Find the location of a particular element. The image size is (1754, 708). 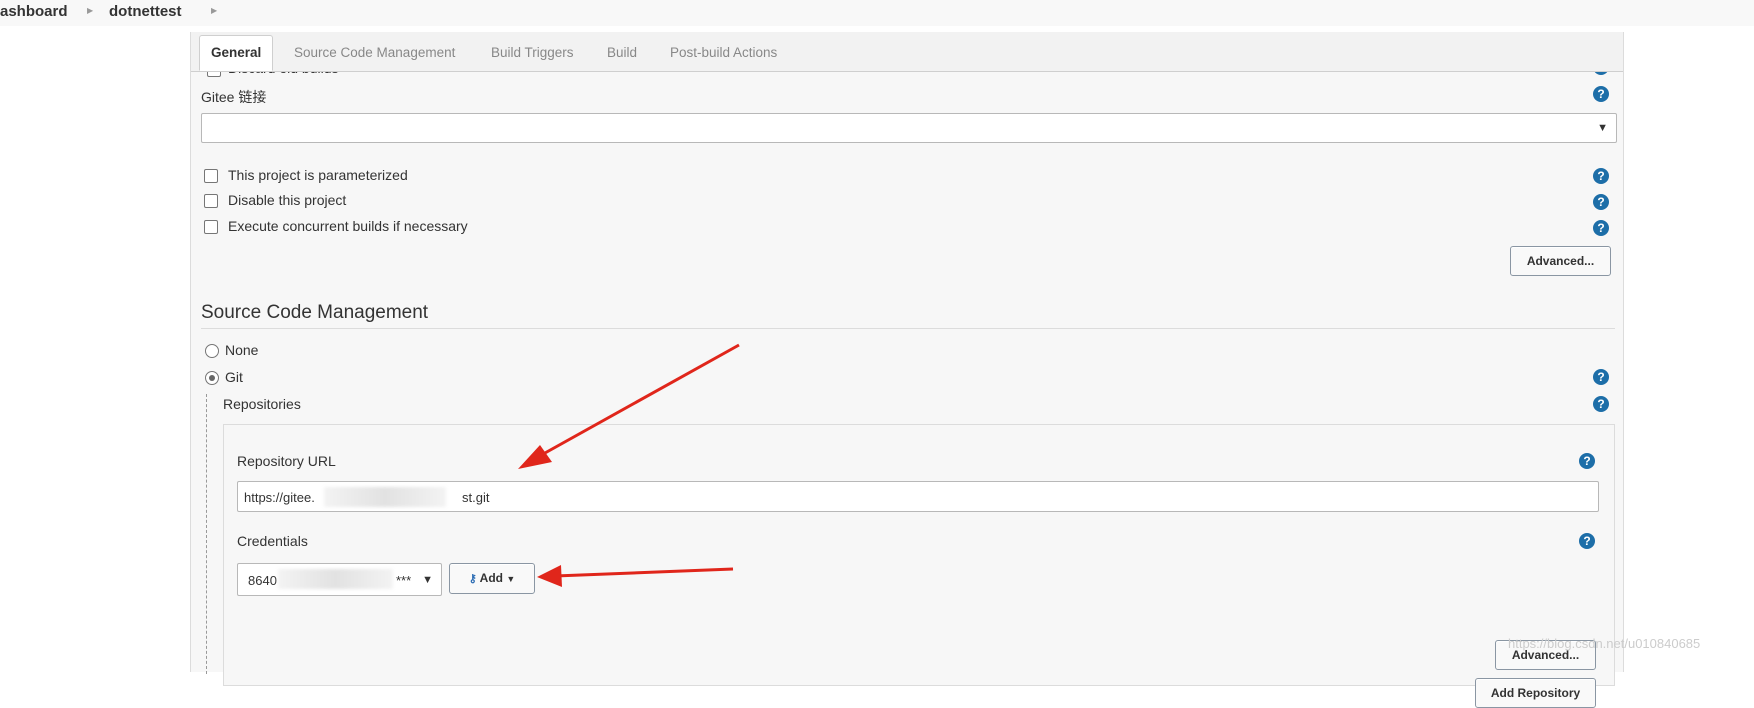

watermark: https://blog.csdn.net/u010840685 is located at coordinates (1604, 643).